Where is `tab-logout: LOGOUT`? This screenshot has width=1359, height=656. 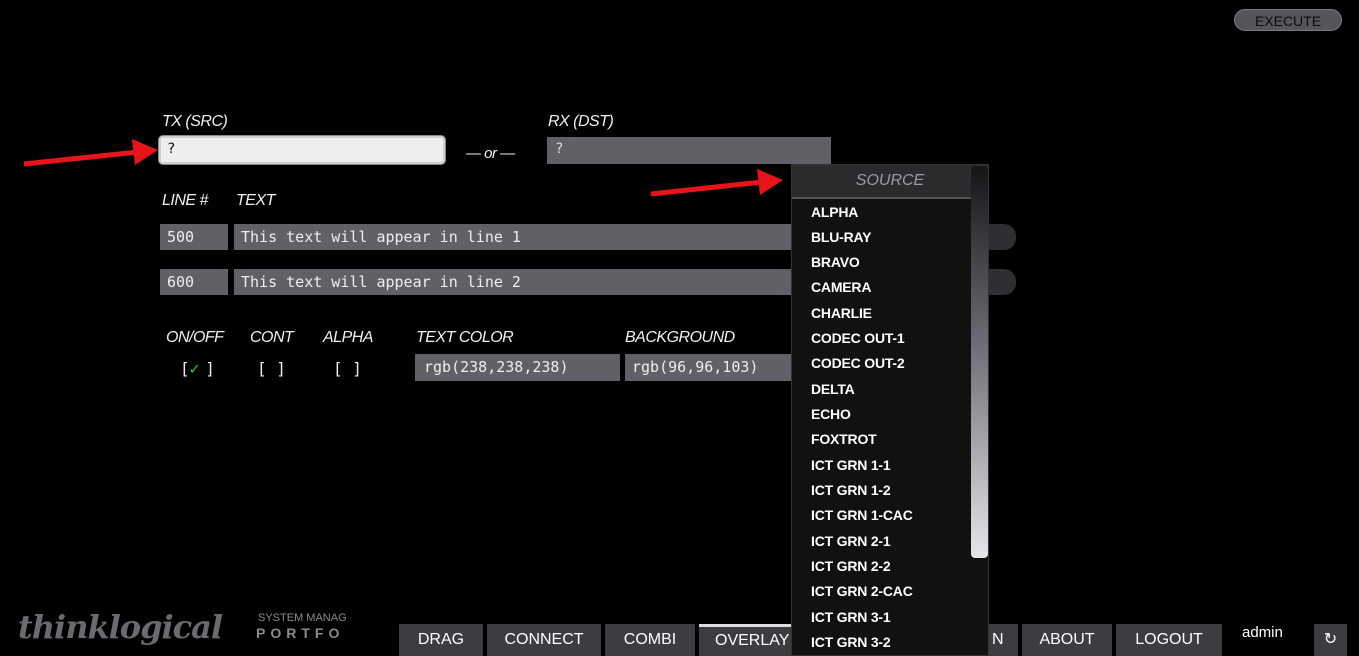
tab-logout: LOGOUT is located at coordinates (1169, 640).